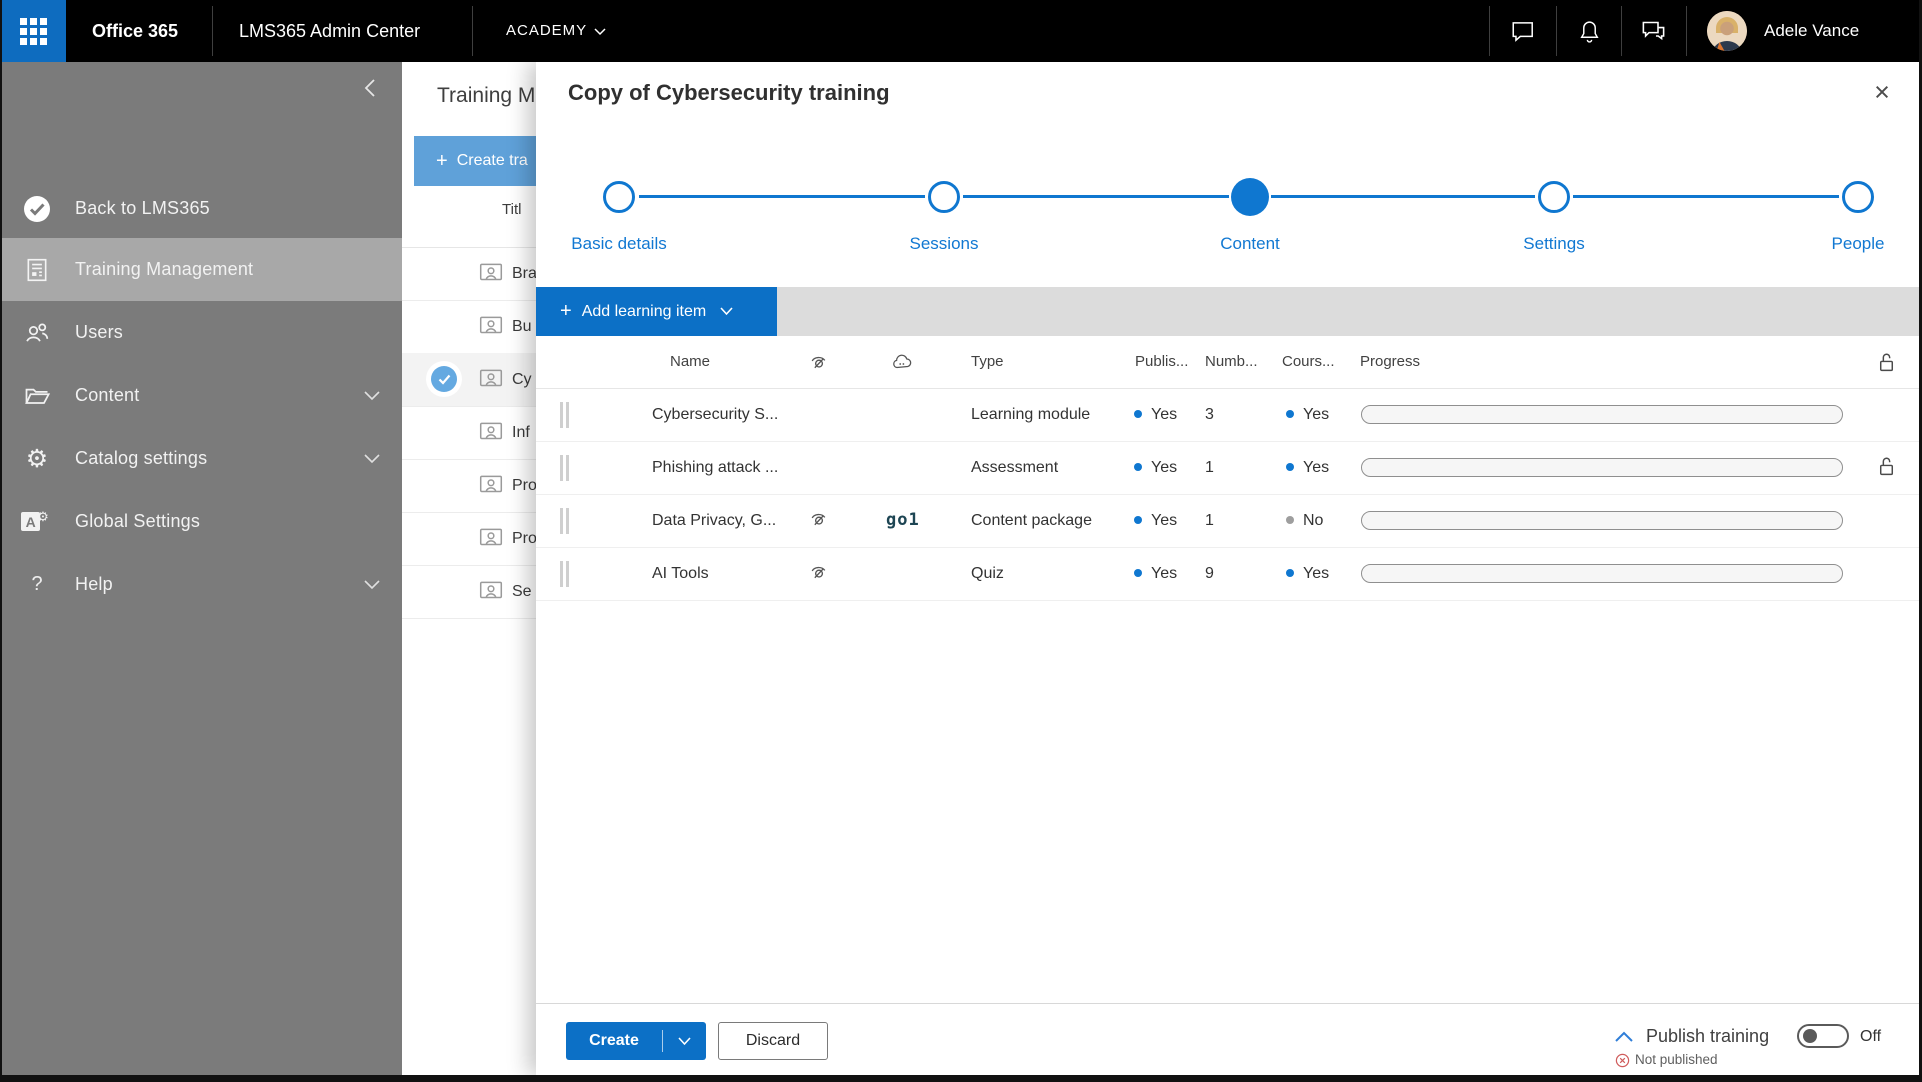 The image size is (1922, 1082). What do you see at coordinates (944, 244) in the screenshot?
I see `step-label-sessions: Sessions` at bounding box center [944, 244].